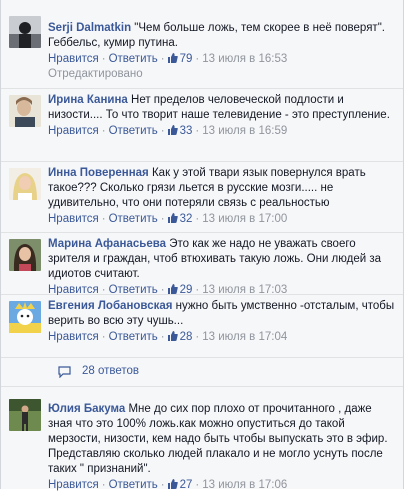  I want to click on comment-time: 13 июля в 16:53, so click(244, 59).